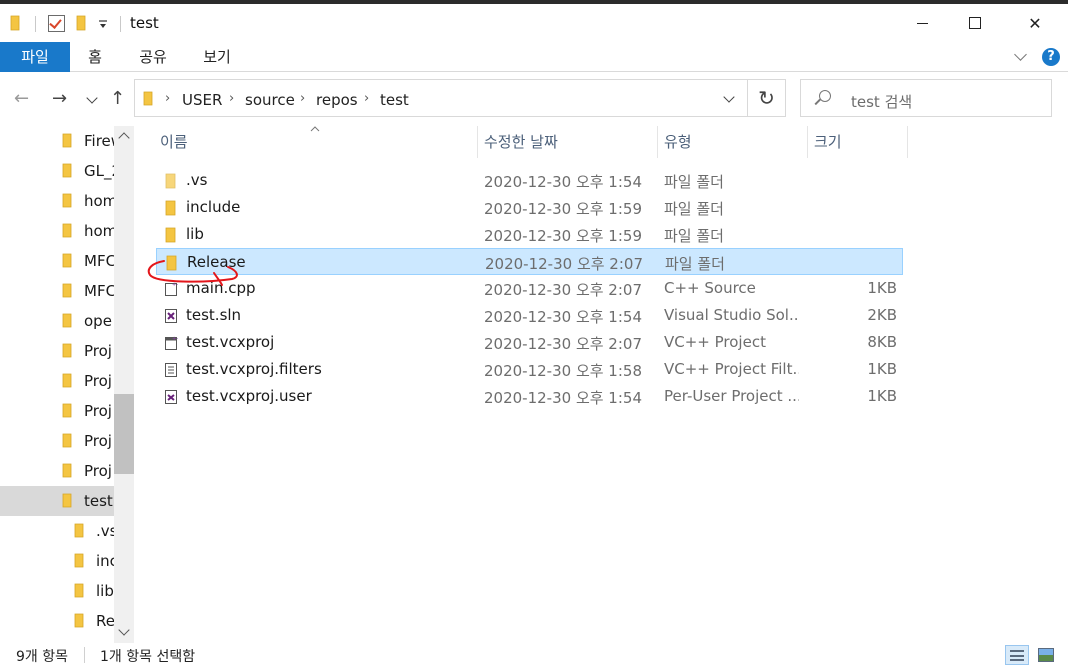  What do you see at coordinates (249, 396) in the screenshot?
I see `file-name: test.vcxproj.user` at bounding box center [249, 396].